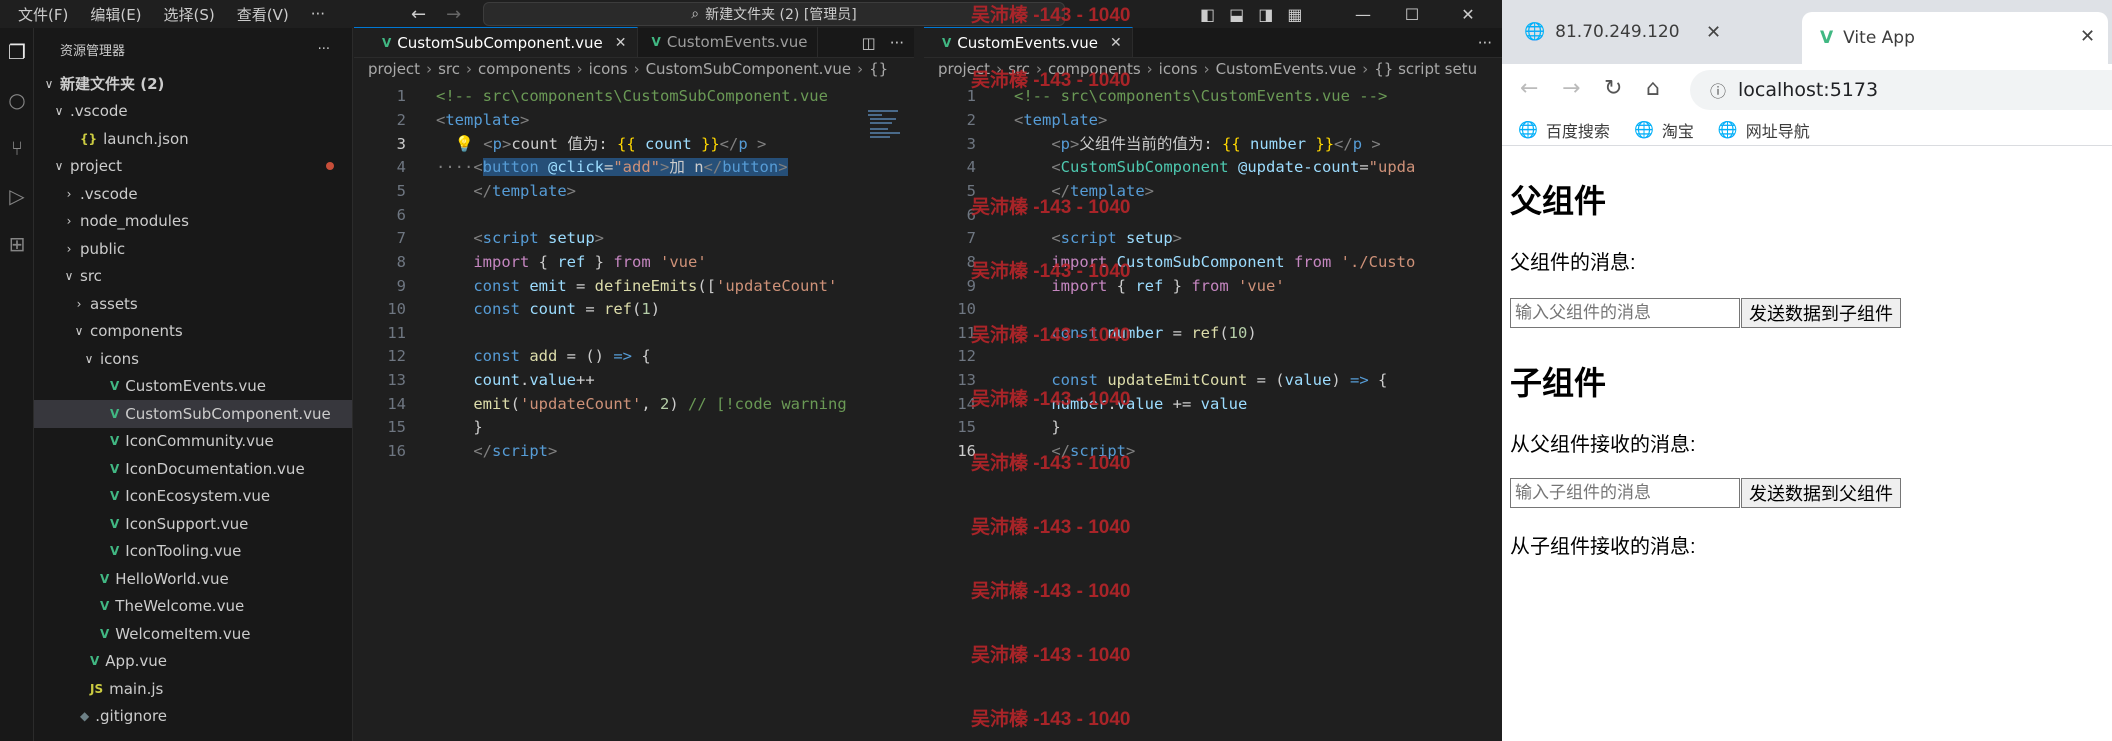 This screenshot has height=741, width=2112. Describe the element at coordinates (1613, 88) in the screenshot. I see `reload-icon: ↻` at that location.